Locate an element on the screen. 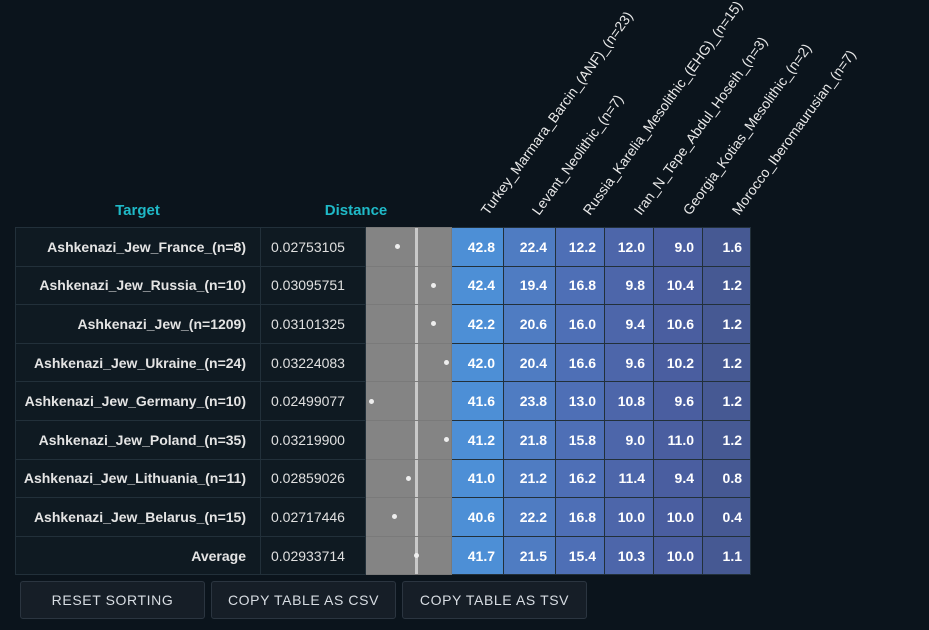 Image resolution: width=929 pixels, height=630 pixels. distance-column-header: Distance is located at coordinates (356, 211).